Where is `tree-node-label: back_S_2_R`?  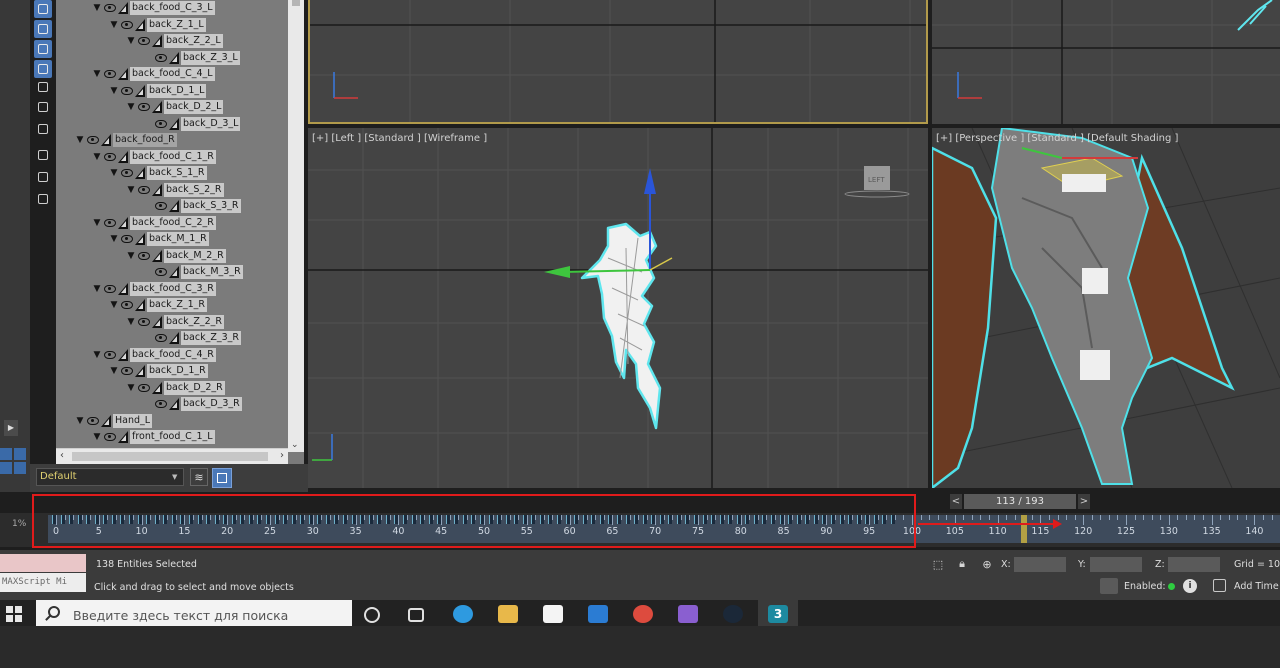 tree-node-label: back_S_2_R is located at coordinates (194, 189).